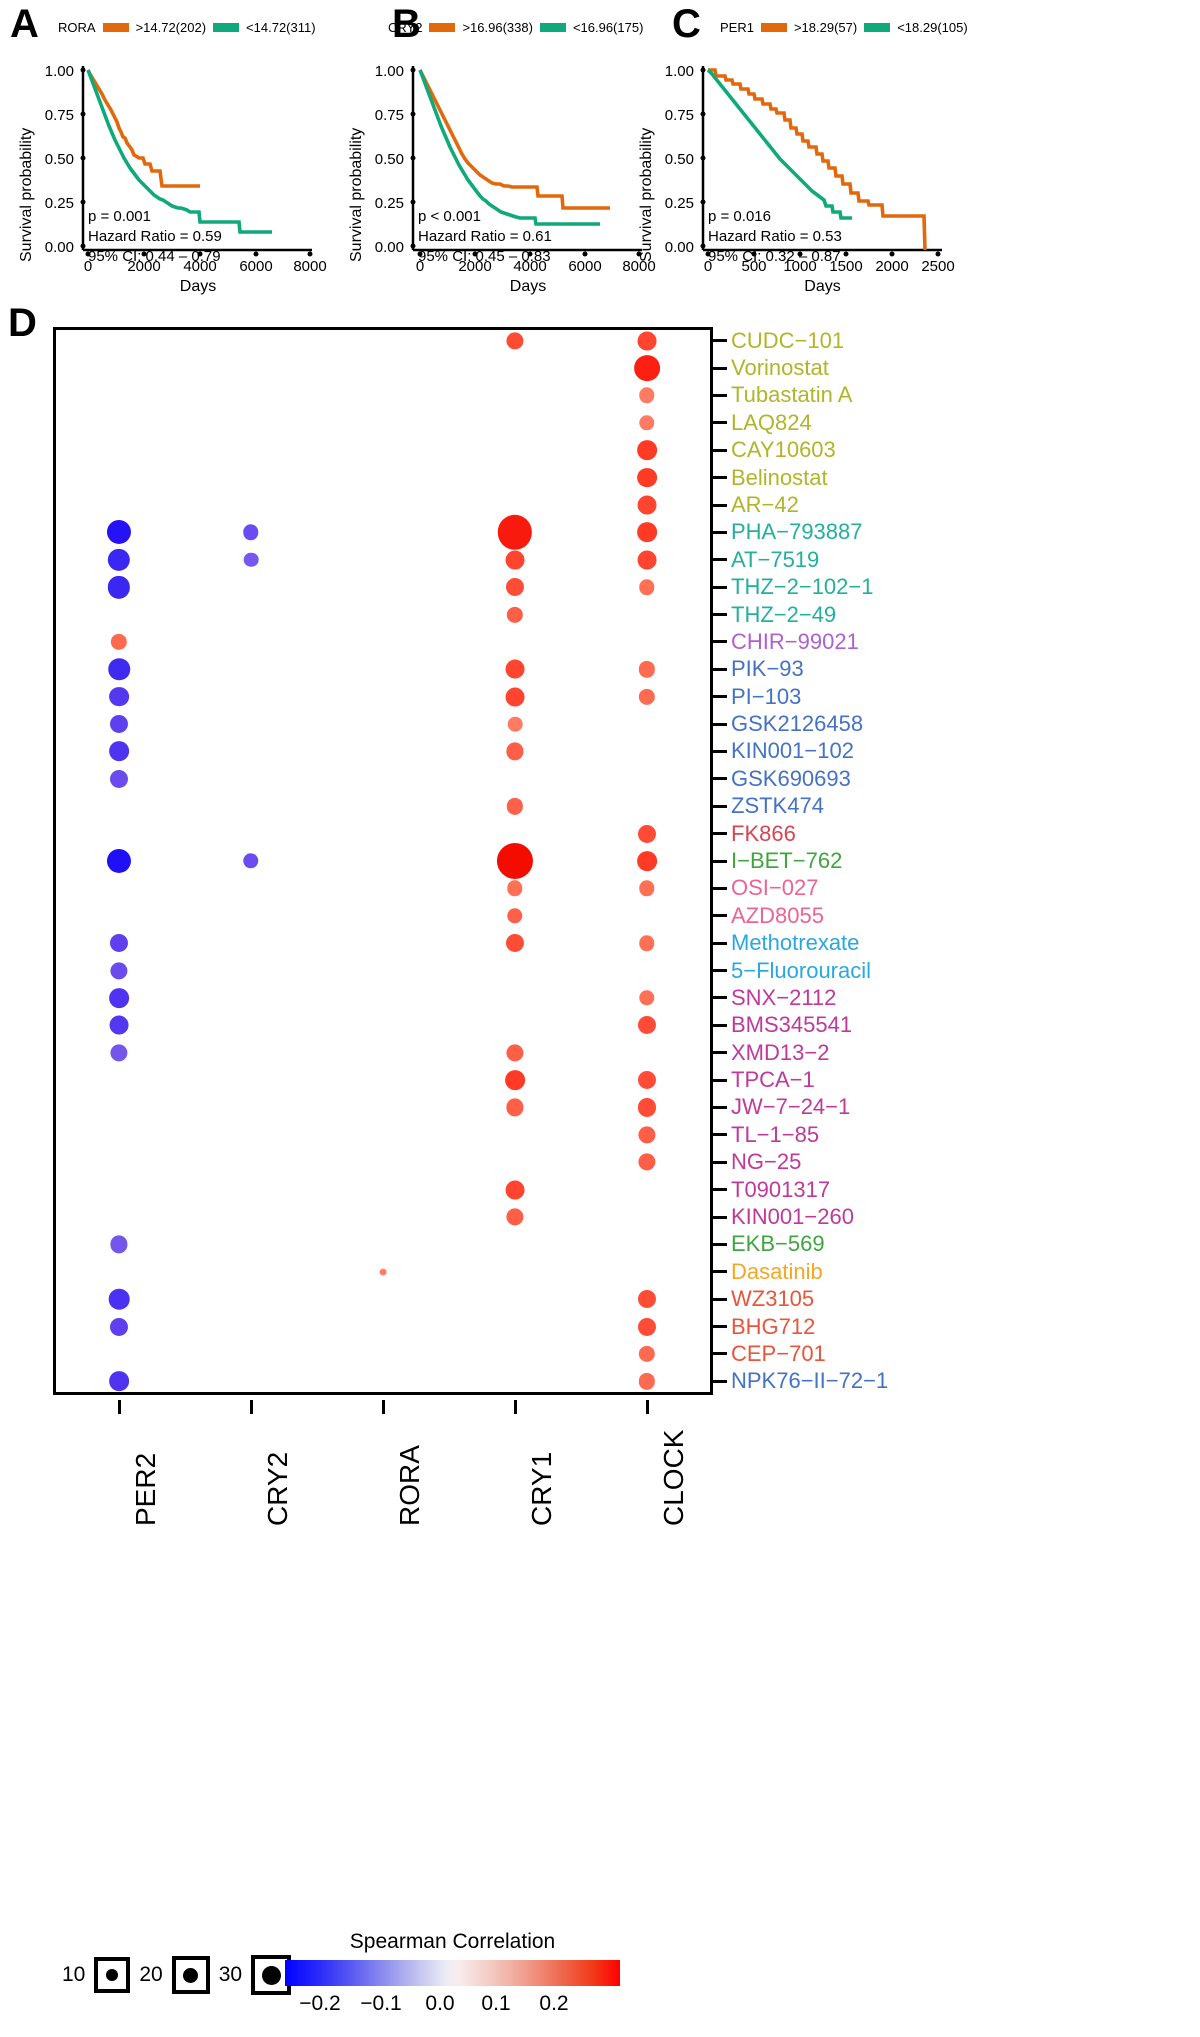 Image resolution: width=1200 pixels, height=2037 pixels. Describe the element at coordinates (77, 27) in the screenshot. I see `legend-gene-name: RORA` at that location.